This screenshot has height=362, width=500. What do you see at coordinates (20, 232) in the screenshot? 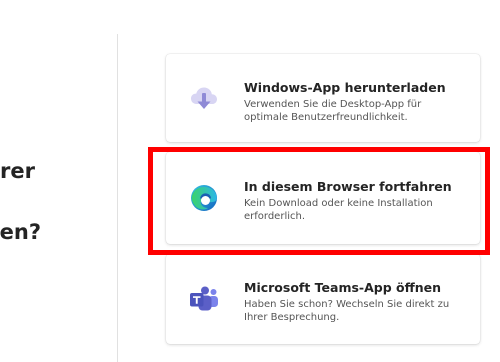
I see `page-heading-line-2: nen?` at bounding box center [20, 232].